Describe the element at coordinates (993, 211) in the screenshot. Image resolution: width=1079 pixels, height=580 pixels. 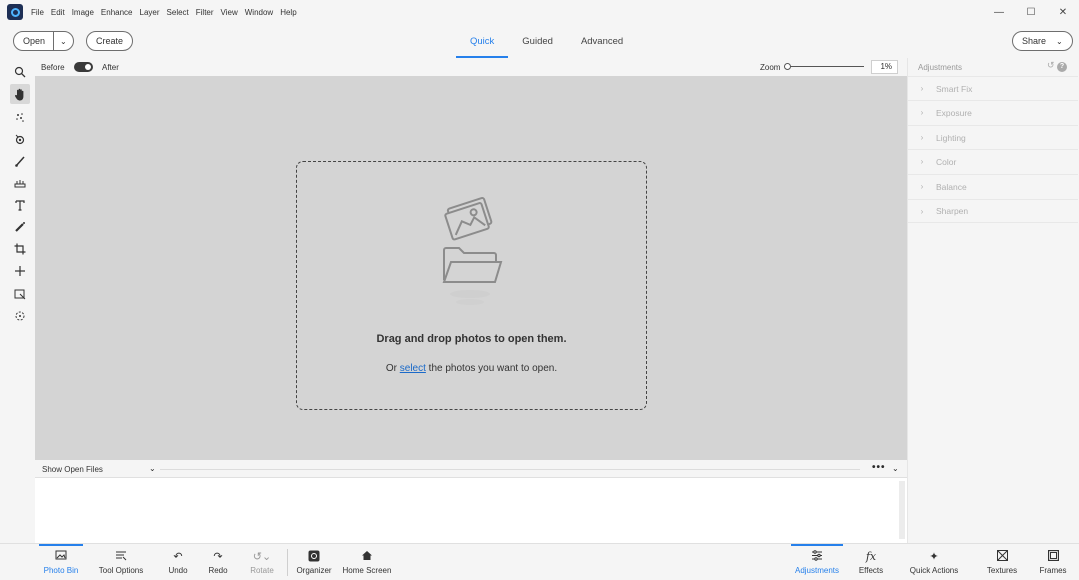
I see `adjust-sharpen: › Sharpen` at that location.